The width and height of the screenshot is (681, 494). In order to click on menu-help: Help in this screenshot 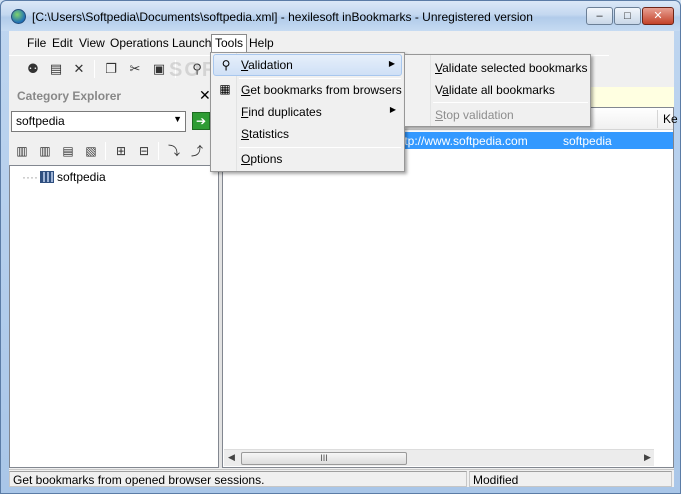, I will do `click(261, 43)`.